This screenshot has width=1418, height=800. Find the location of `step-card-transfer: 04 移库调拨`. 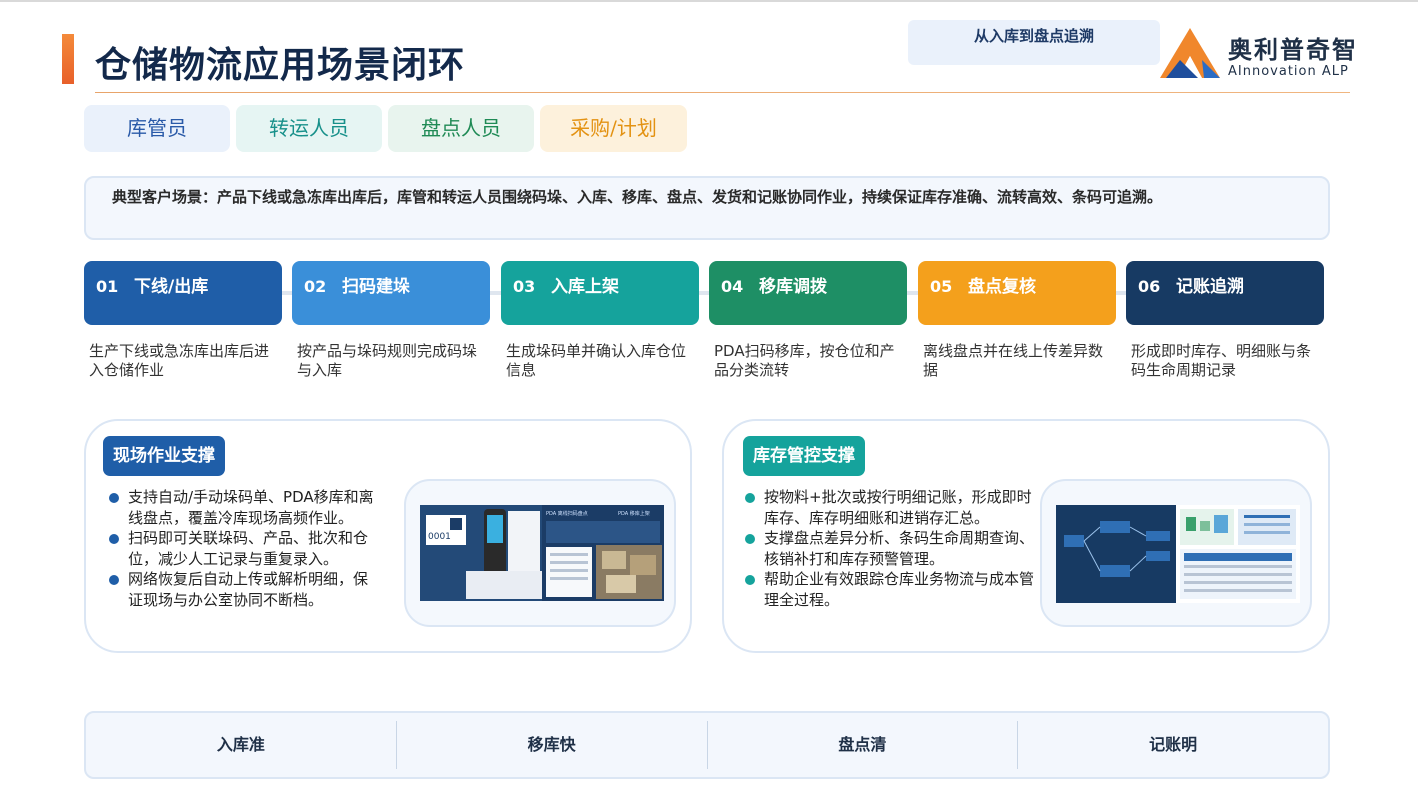

step-card-transfer: 04 移库调拨 is located at coordinates (808, 293).